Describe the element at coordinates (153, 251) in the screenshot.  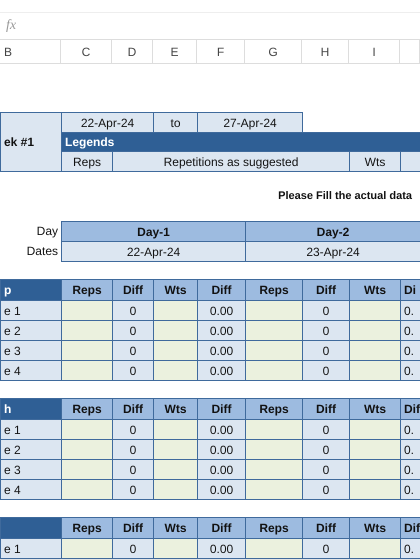
I see `date-cell: 22-Apr-24` at that location.